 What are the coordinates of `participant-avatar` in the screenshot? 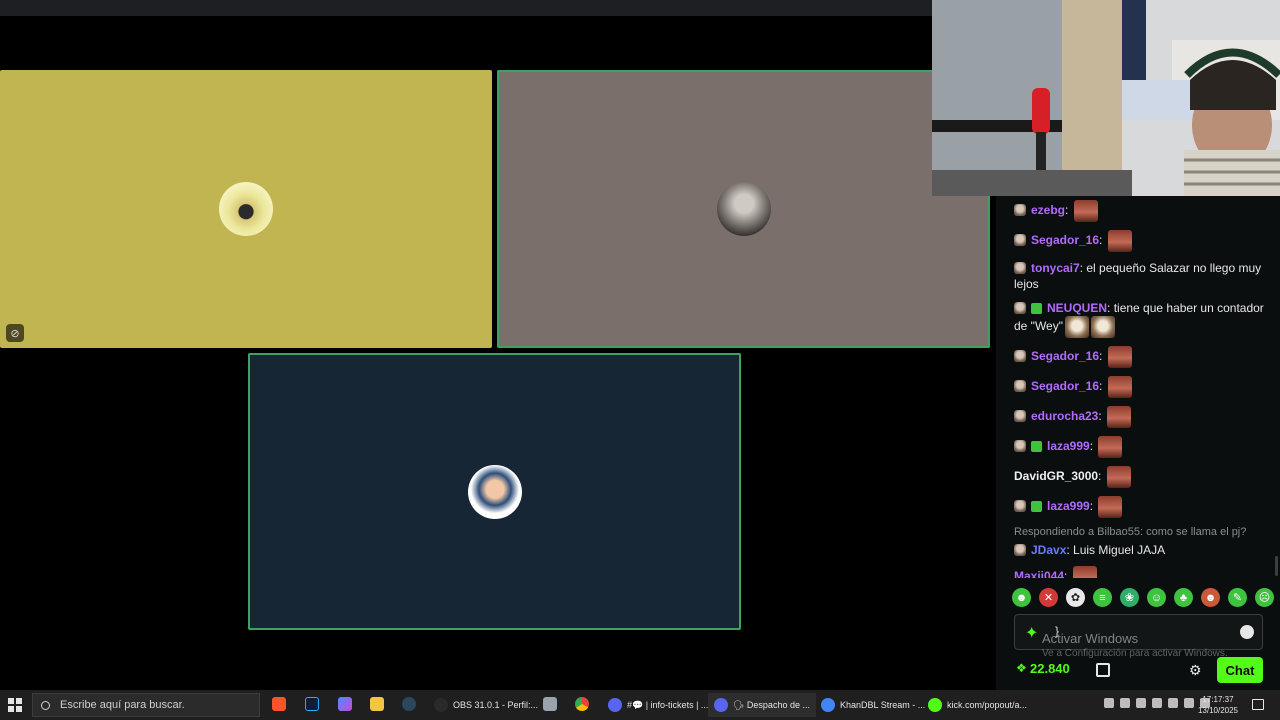 It's located at (743, 209).